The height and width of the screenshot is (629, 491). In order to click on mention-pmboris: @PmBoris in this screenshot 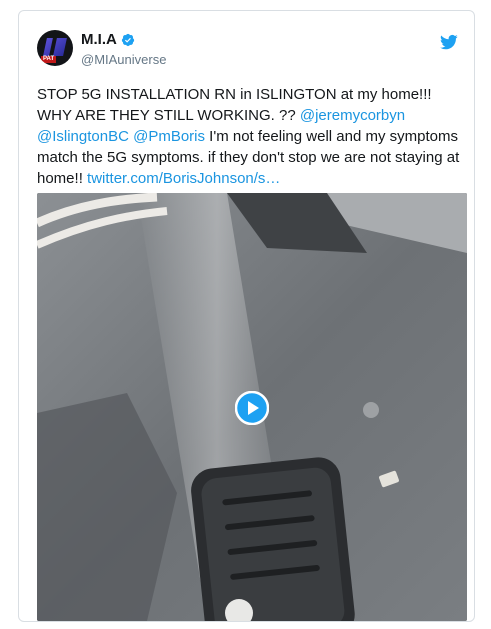, I will do `click(169, 136)`.